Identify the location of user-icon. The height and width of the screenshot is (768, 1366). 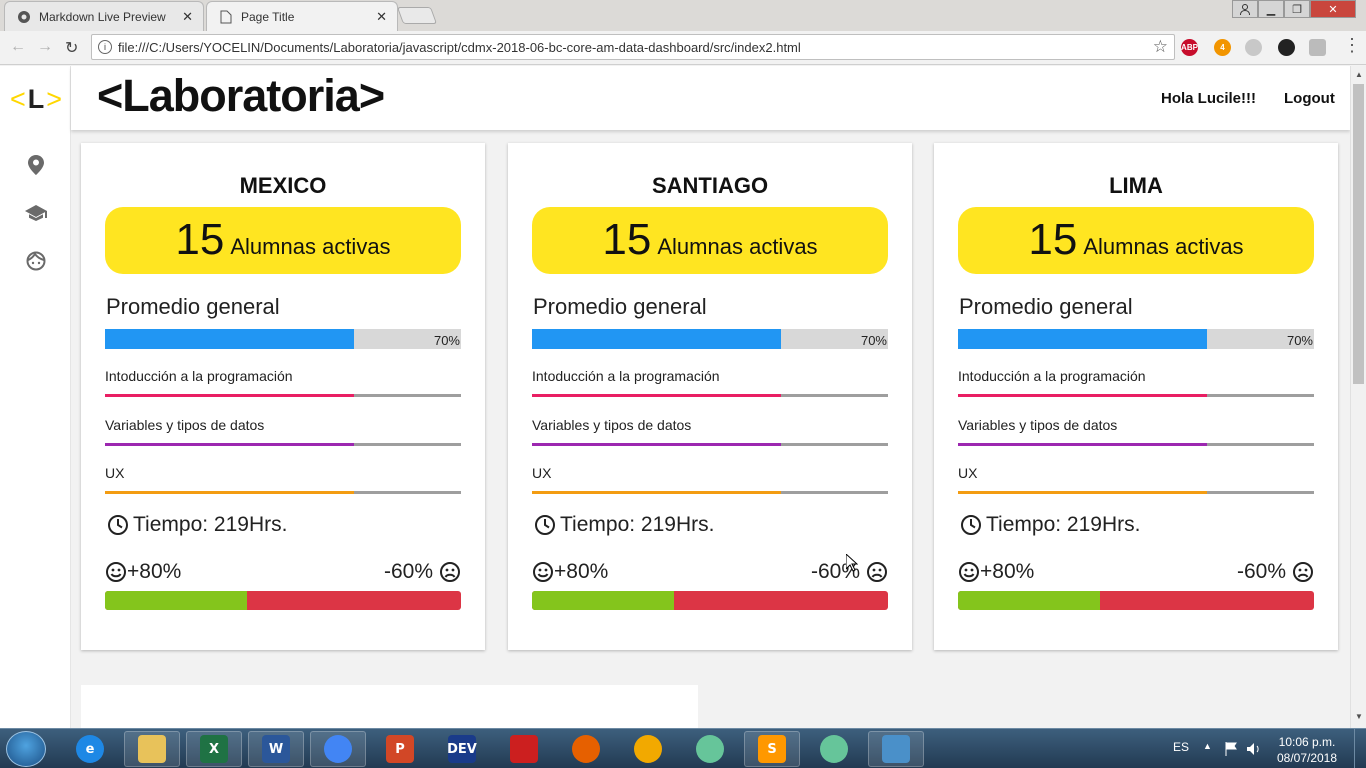
(1245, 9).